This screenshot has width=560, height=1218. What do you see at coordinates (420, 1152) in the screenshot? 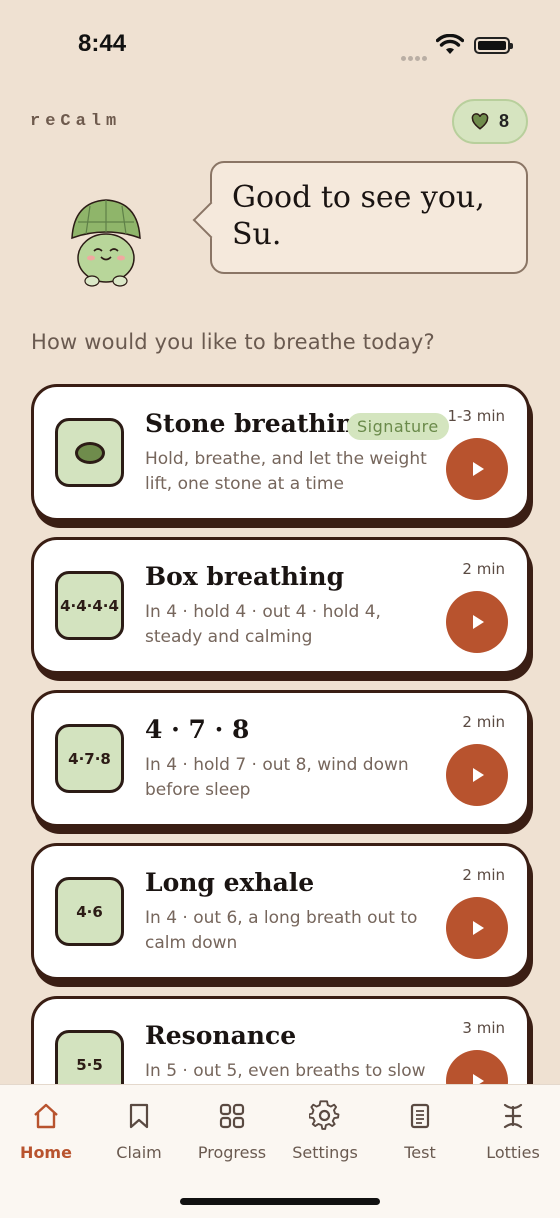
I see `tab-label: Test` at bounding box center [420, 1152].